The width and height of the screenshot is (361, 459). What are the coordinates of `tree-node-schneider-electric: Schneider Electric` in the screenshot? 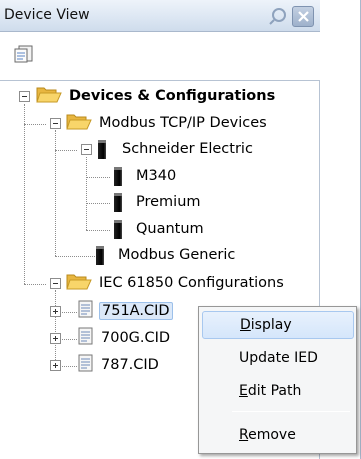 It's located at (176, 149).